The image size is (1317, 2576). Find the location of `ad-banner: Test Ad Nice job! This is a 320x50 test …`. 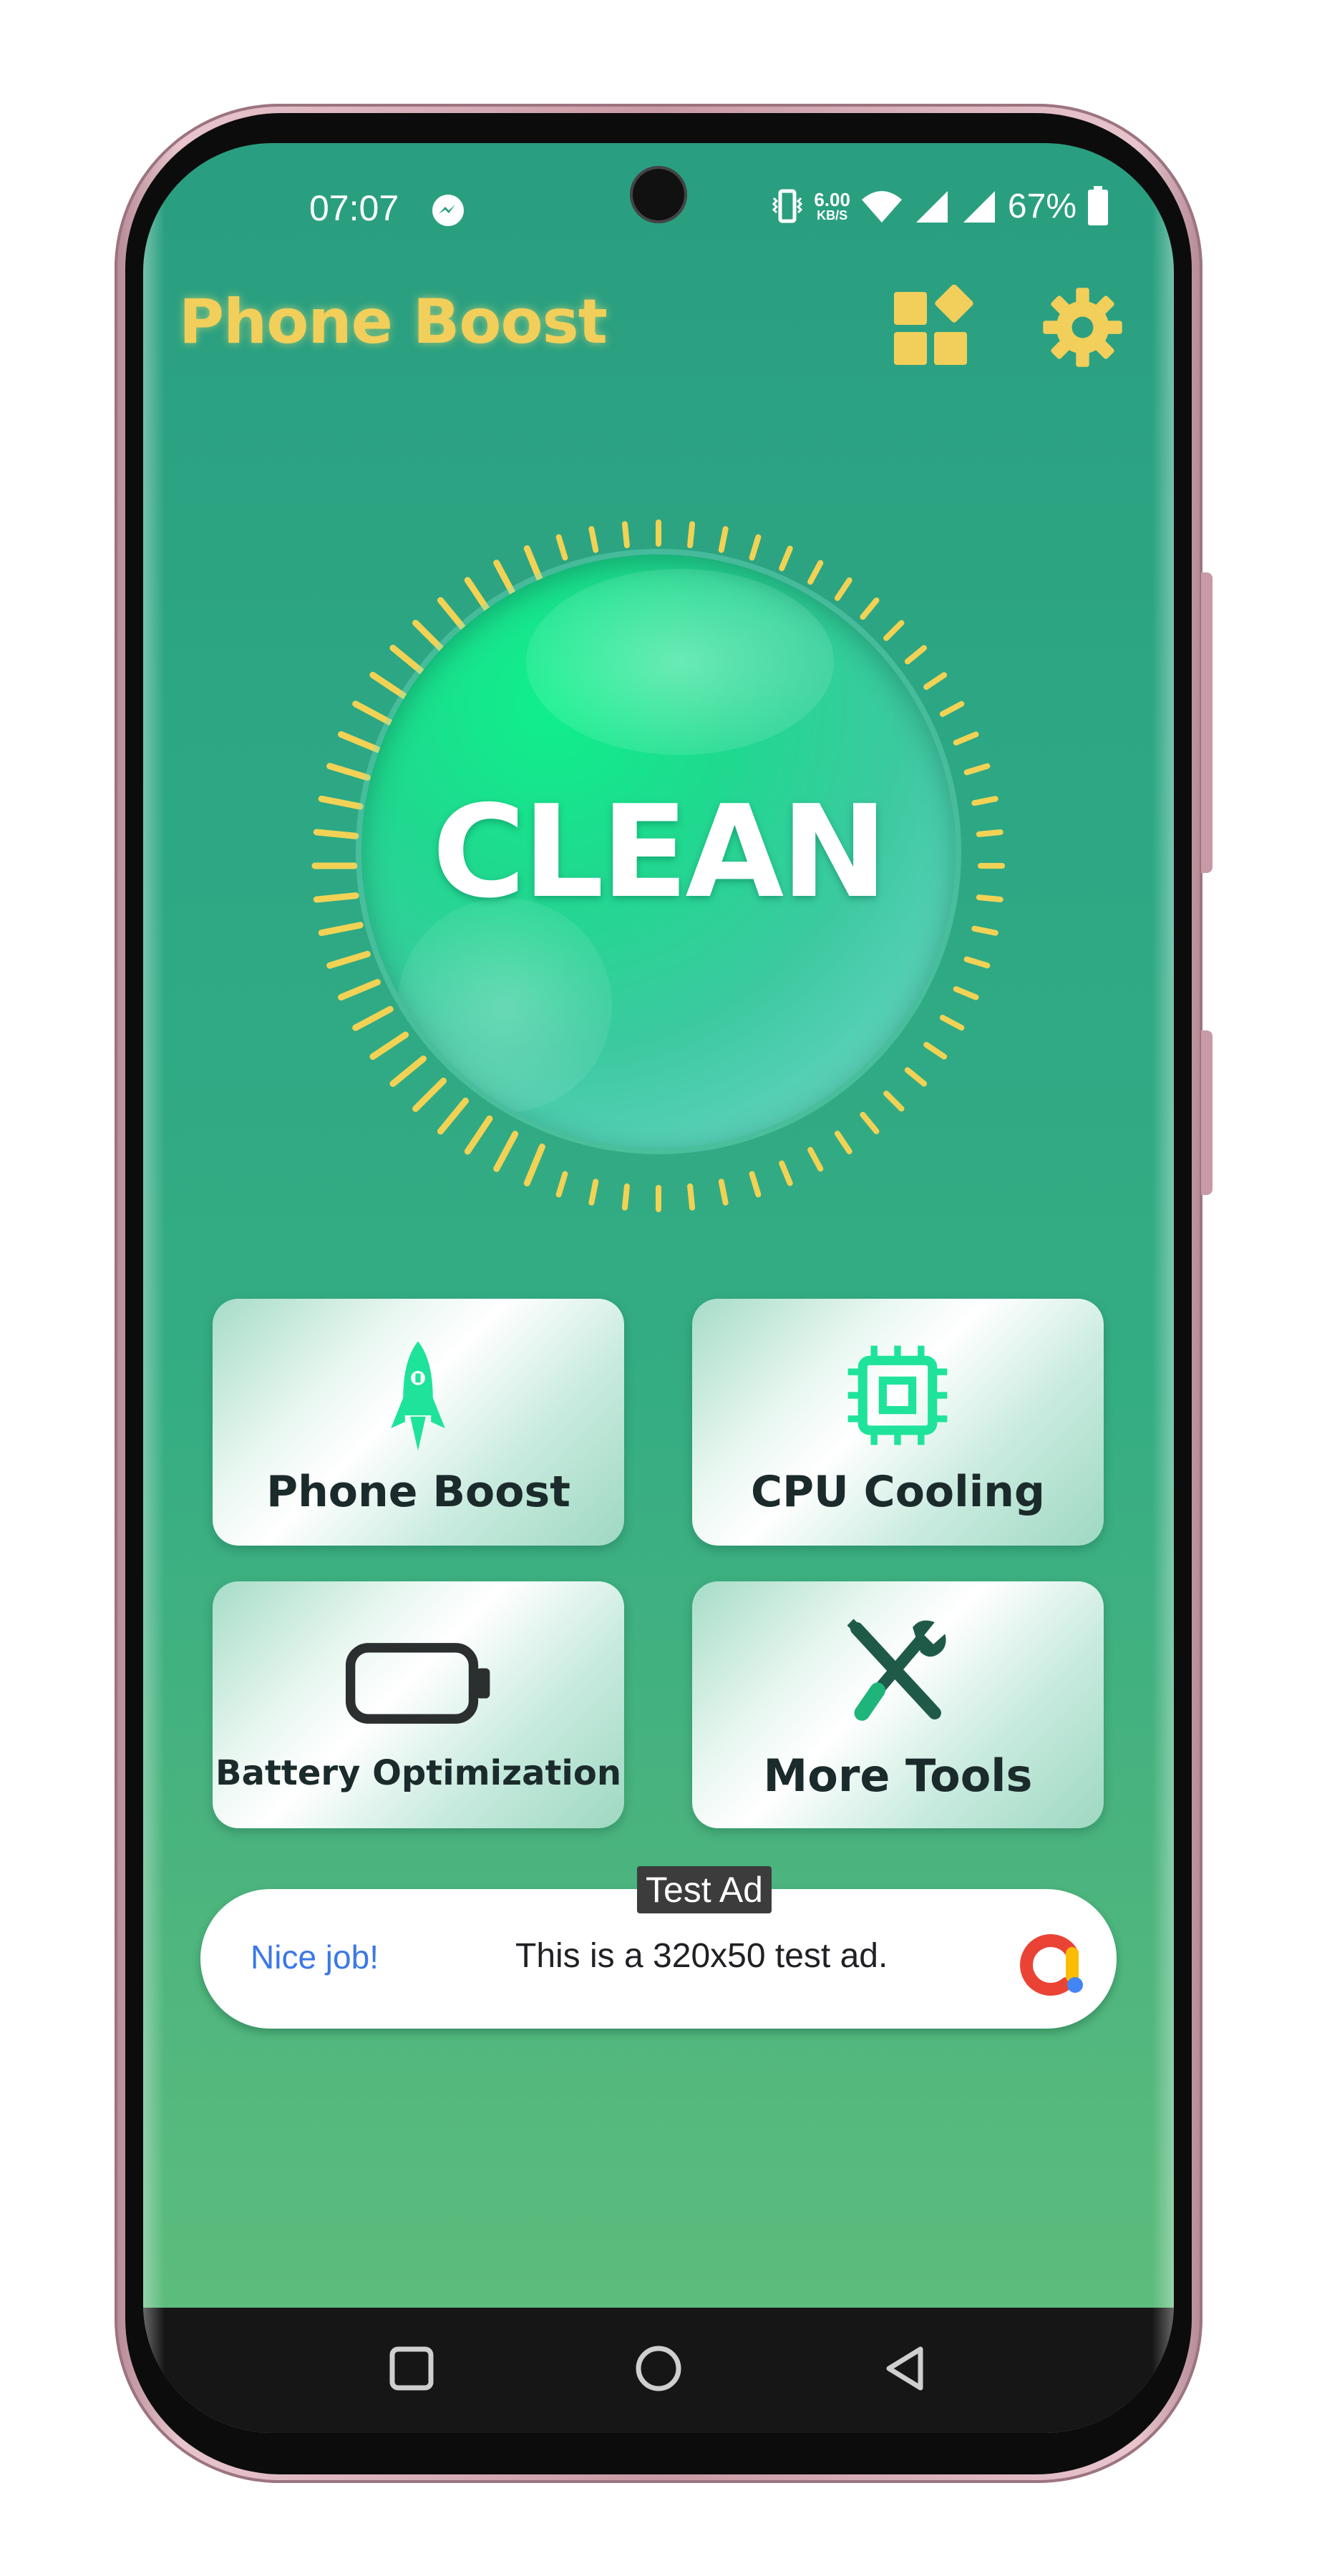

ad-banner: Test Ad Nice job! This is a 320x50 test … is located at coordinates (658, 1947).